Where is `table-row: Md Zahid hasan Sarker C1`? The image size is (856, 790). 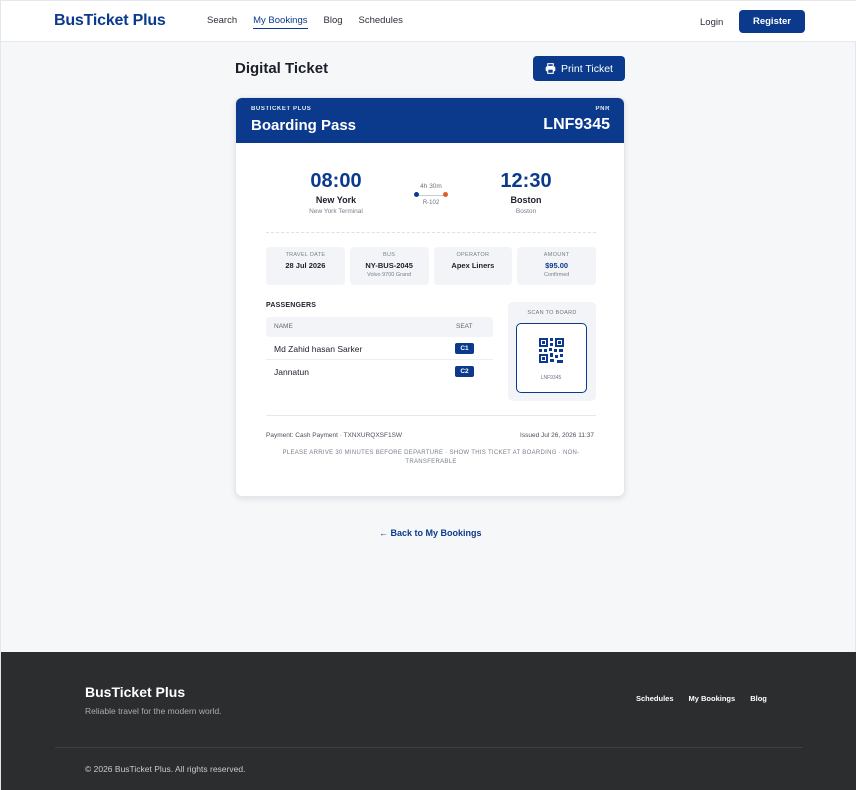
table-row: Md Zahid hasan Sarker C1 is located at coordinates (379, 348).